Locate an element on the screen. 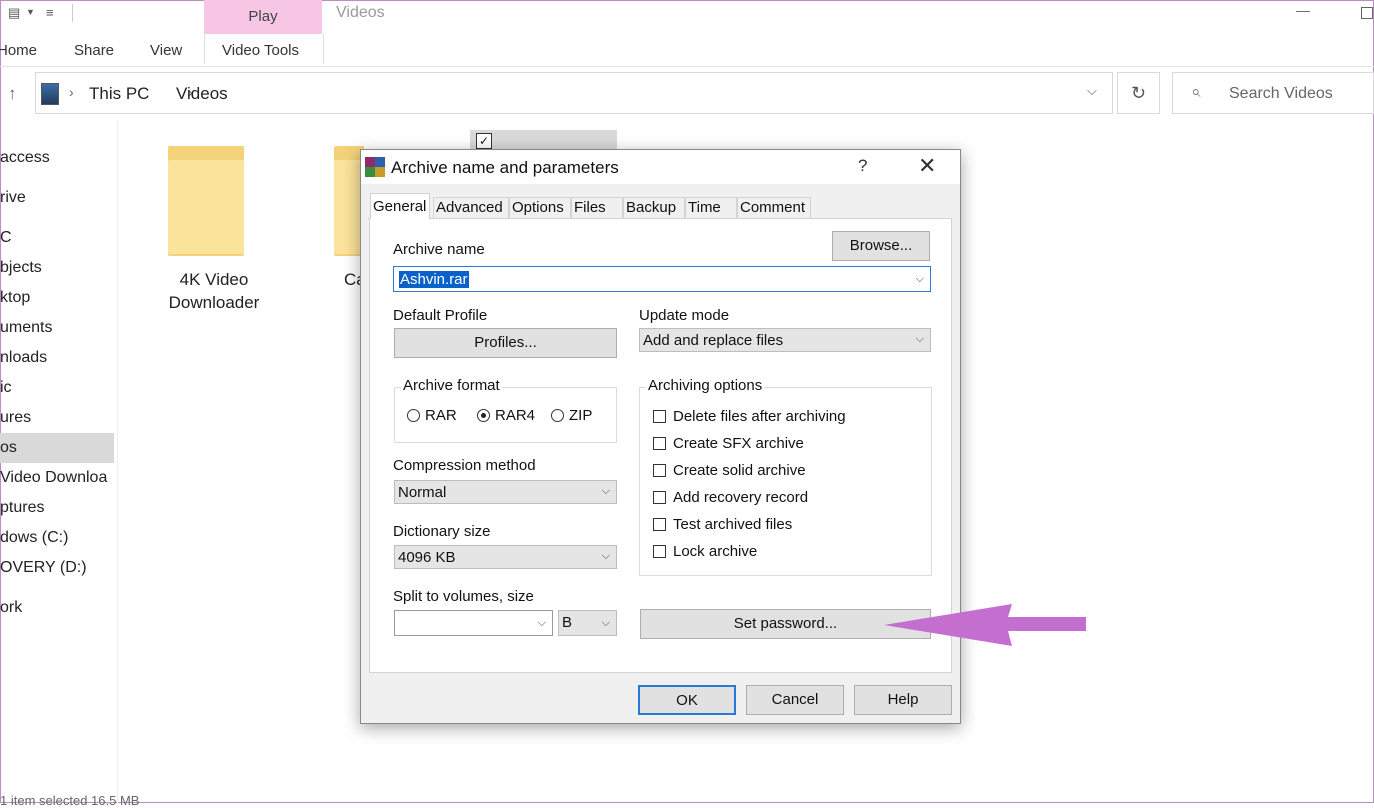 The width and height of the screenshot is (1374, 808). radio-zip-label: ZIP is located at coordinates (580, 415).